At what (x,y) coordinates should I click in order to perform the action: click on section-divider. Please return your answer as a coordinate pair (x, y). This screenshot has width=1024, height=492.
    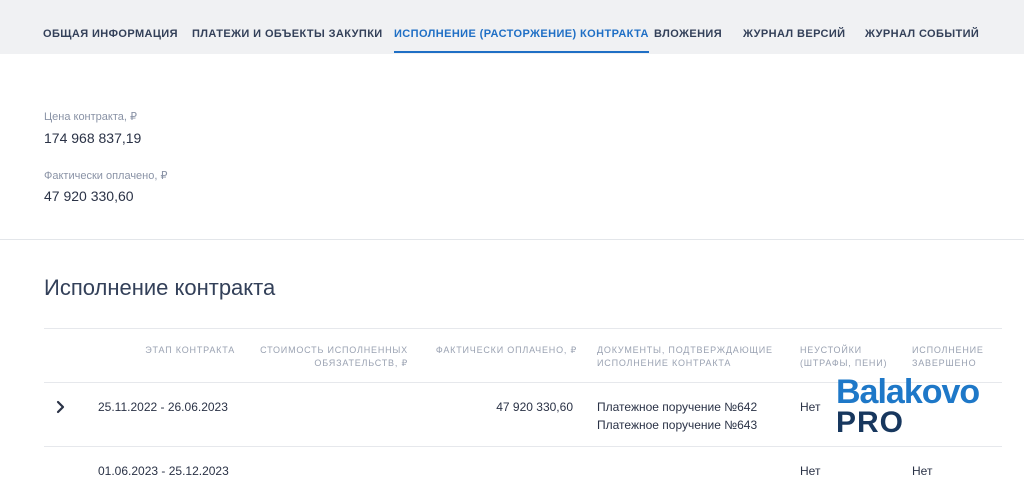
    Looking at the image, I should click on (512, 239).